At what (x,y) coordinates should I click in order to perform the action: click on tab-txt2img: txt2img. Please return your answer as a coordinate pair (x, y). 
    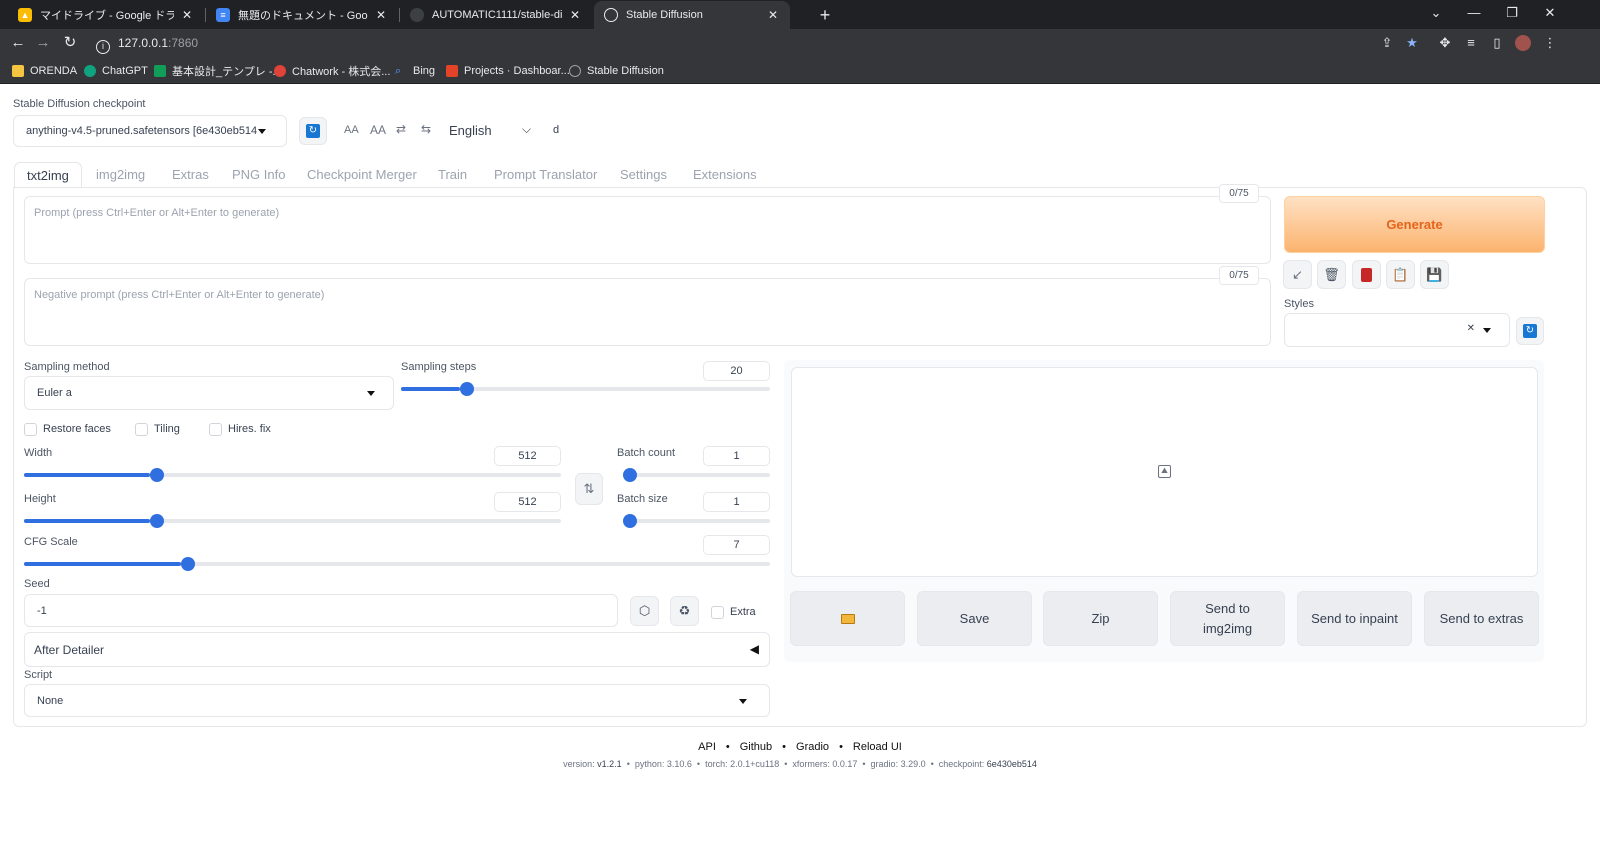
    Looking at the image, I should click on (48, 175).